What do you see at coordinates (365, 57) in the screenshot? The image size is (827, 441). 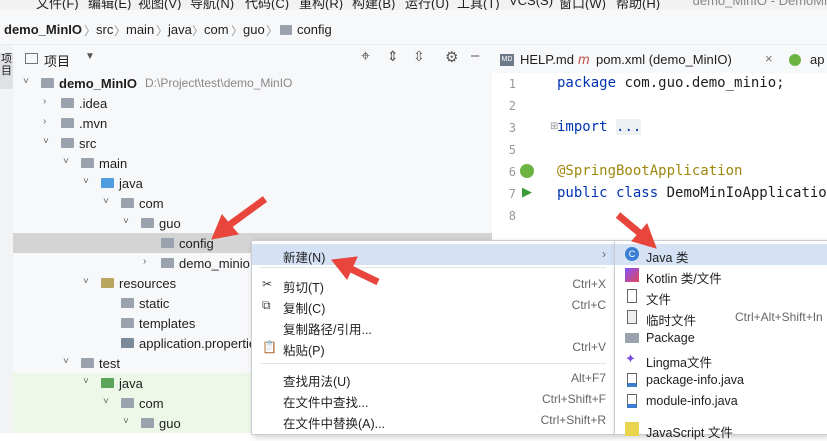 I see `locate-icon: ⌖` at bounding box center [365, 57].